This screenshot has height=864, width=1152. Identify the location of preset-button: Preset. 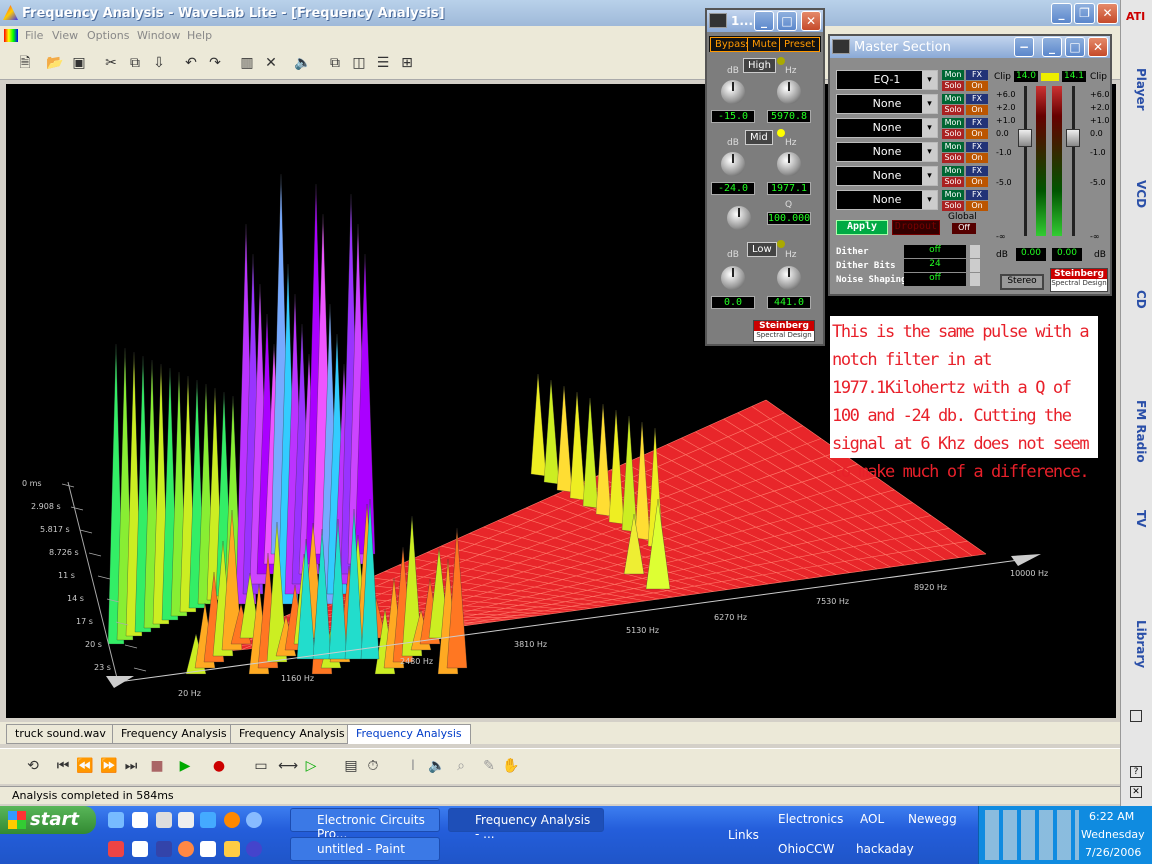
(800, 44).